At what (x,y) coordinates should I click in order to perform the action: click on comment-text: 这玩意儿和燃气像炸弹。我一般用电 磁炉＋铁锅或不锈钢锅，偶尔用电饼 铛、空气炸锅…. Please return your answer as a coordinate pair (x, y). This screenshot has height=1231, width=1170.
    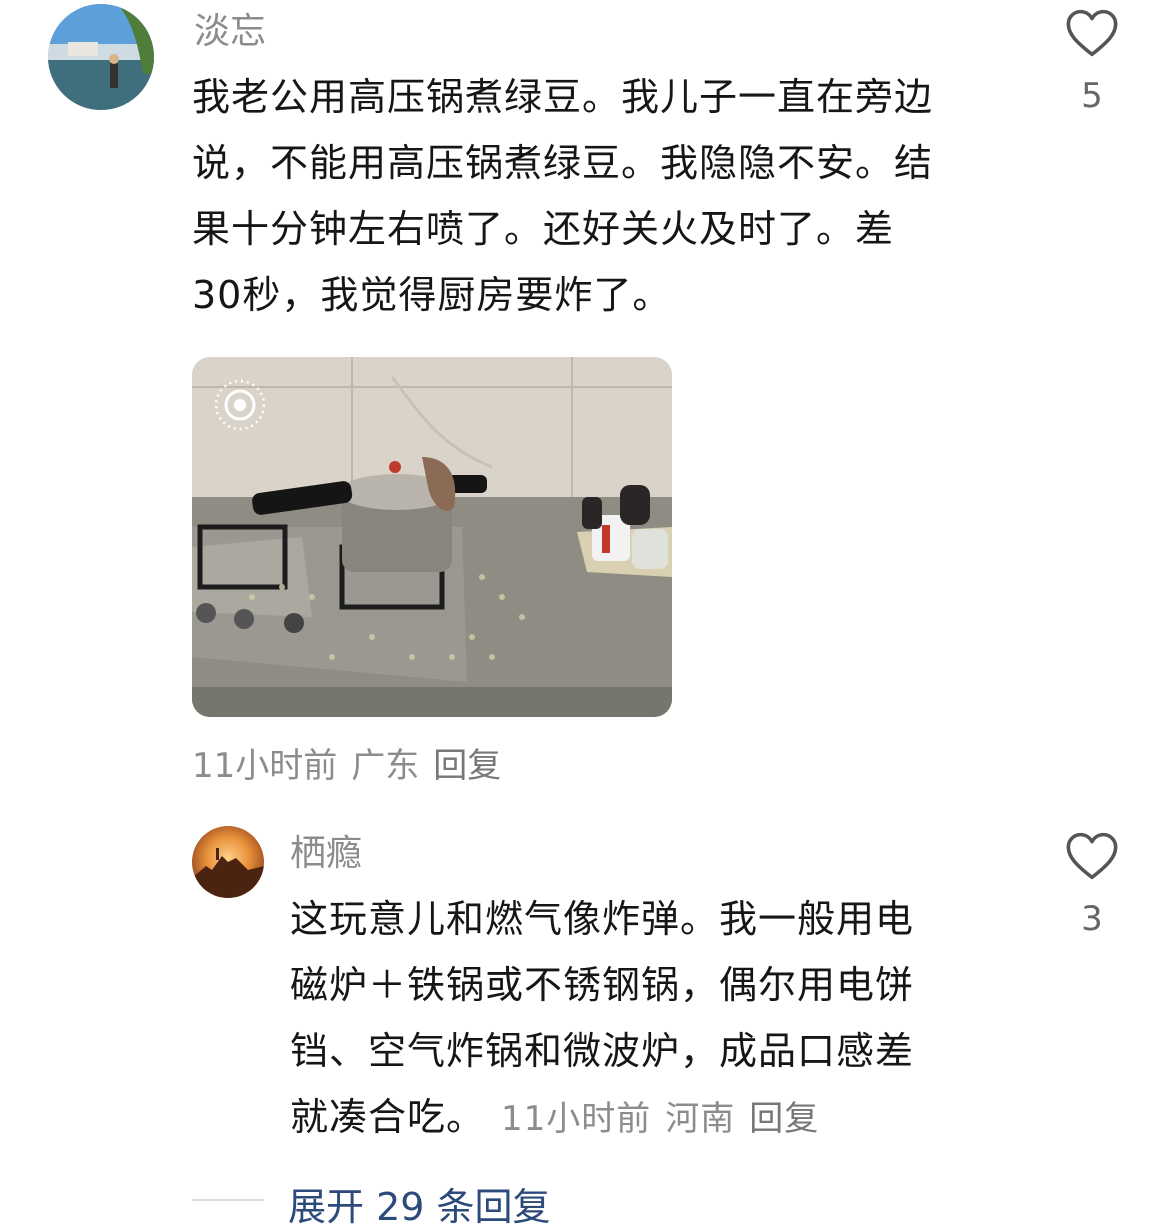
    Looking at the image, I should click on (670, 1019).